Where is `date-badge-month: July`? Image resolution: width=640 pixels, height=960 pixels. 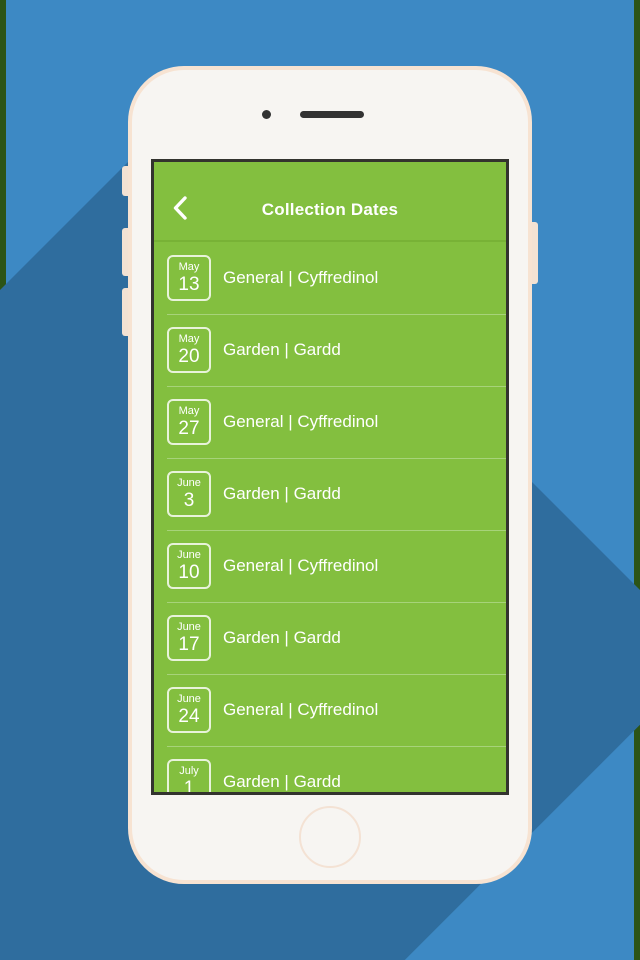
date-badge-month: July is located at coordinates (189, 771).